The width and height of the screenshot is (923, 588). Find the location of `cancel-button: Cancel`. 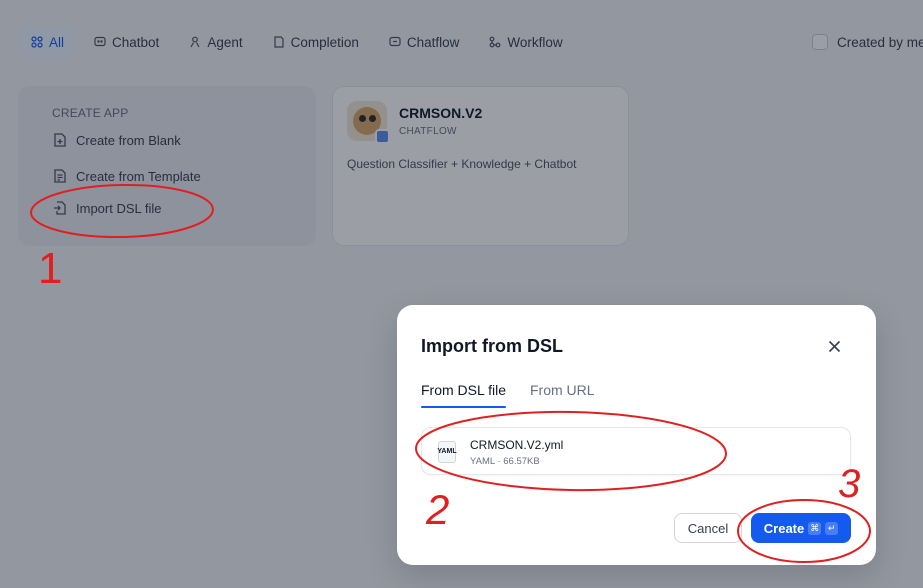

cancel-button: Cancel is located at coordinates (708, 528).